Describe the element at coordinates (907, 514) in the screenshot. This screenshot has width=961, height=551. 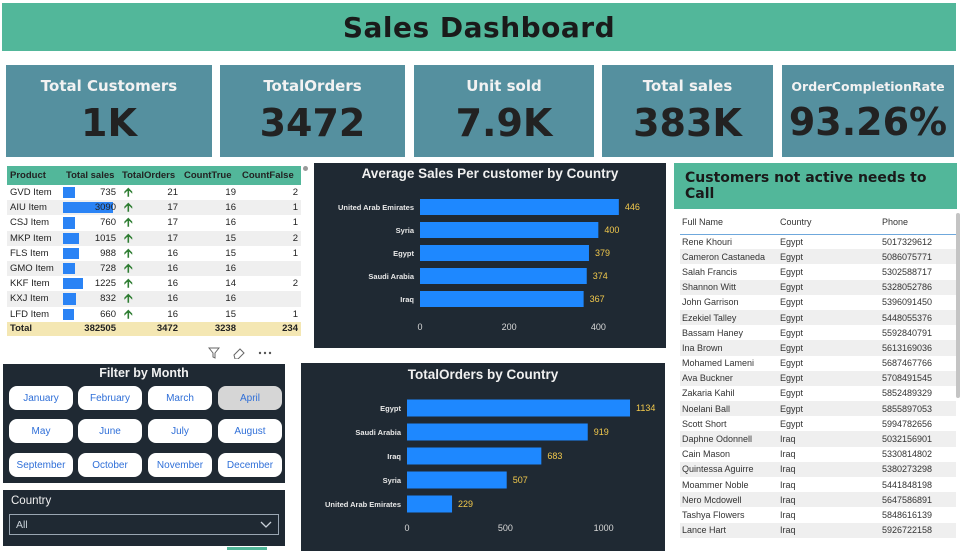
I see `customer-phone: 5848616139` at that location.